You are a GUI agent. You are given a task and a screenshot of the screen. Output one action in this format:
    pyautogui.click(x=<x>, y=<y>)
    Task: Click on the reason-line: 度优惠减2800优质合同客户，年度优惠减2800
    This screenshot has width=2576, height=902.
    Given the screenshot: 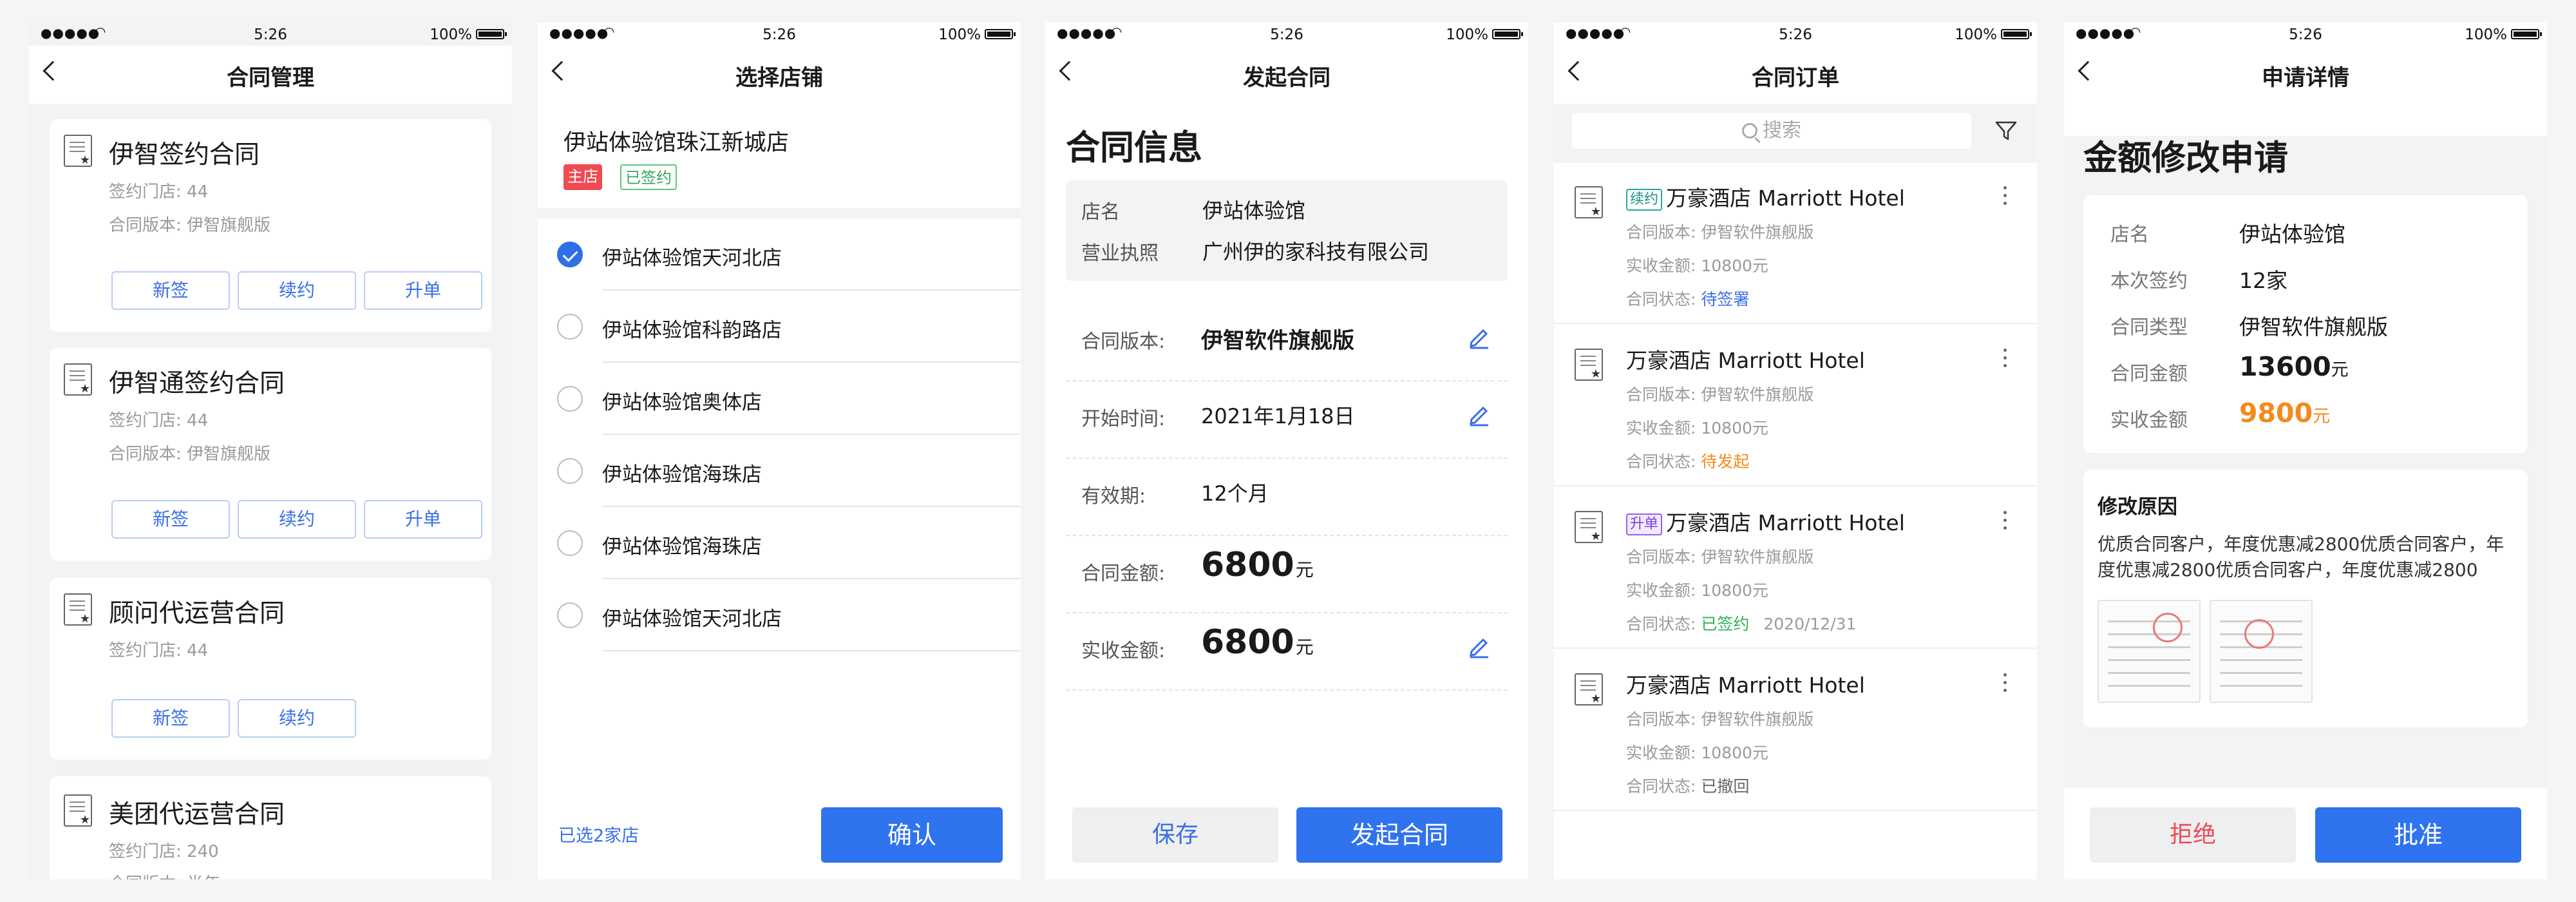 What is the action you would take?
    pyautogui.click(x=2288, y=570)
    